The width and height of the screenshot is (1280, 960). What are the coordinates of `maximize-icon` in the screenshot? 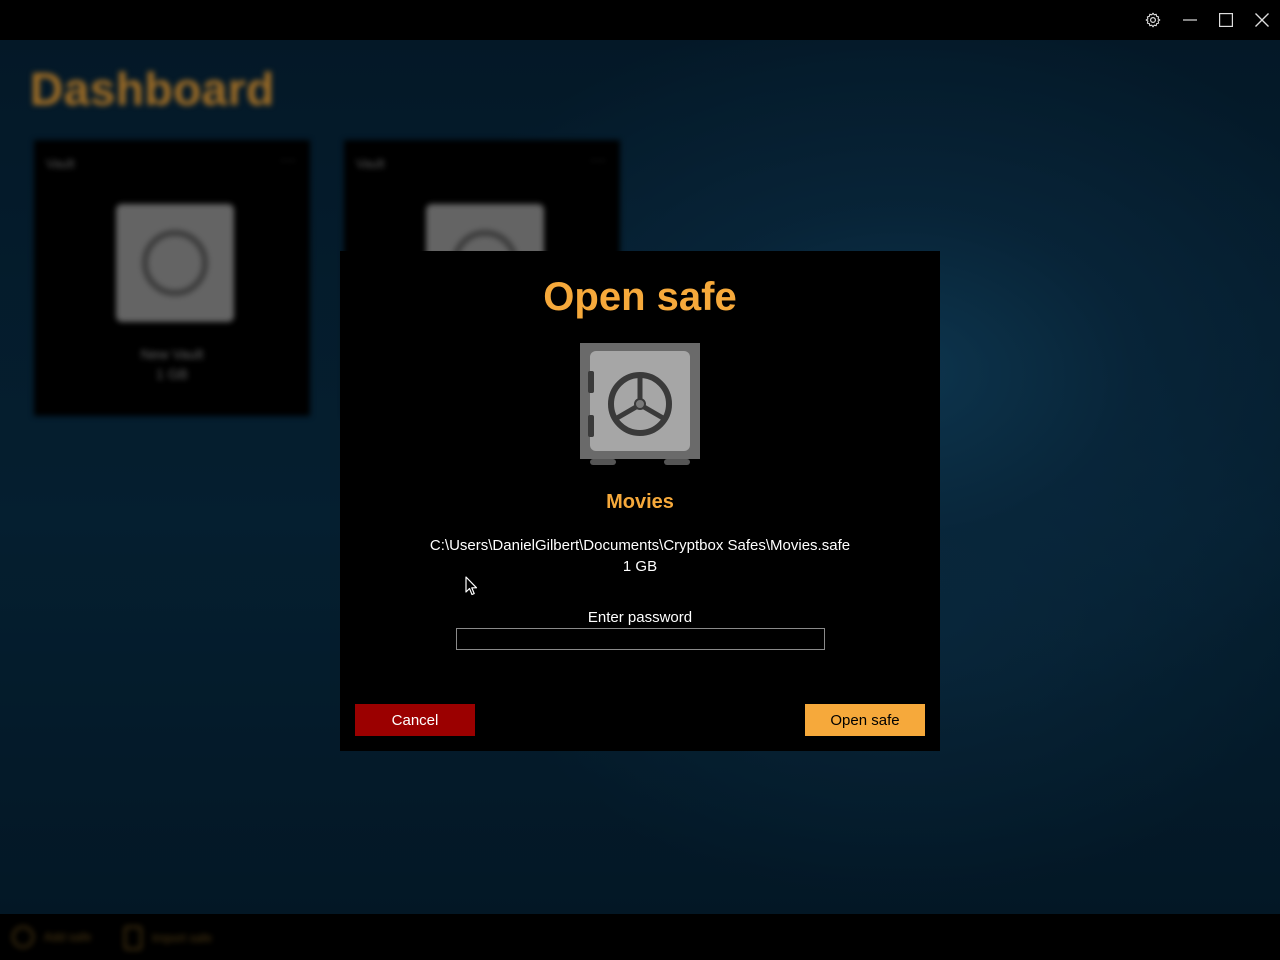 It's located at (1226, 20).